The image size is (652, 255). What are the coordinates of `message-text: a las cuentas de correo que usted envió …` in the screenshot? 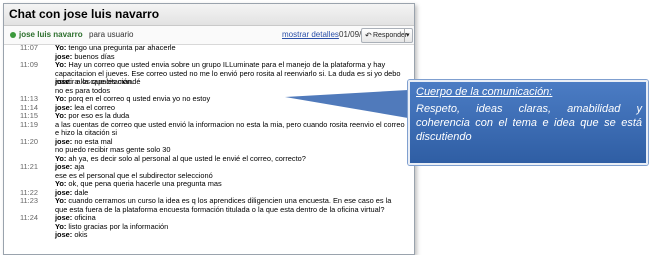 It's located at (230, 128).